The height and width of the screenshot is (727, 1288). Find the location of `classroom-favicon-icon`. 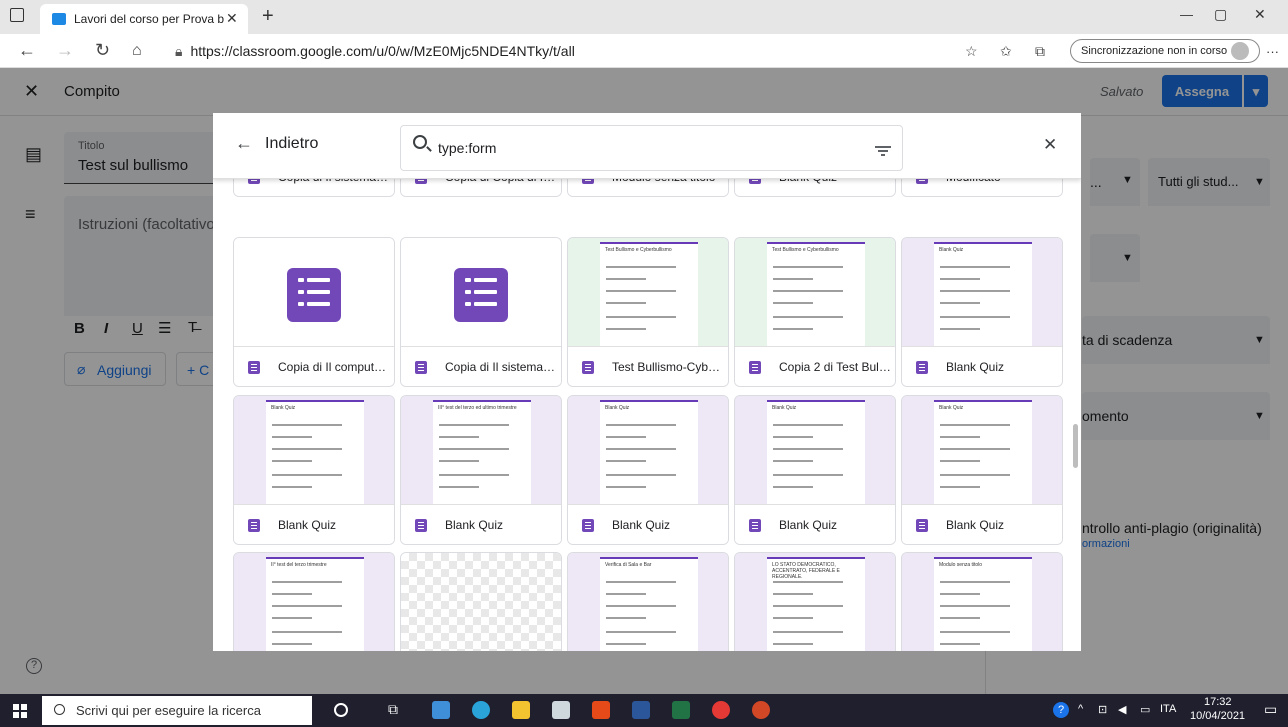

classroom-favicon-icon is located at coordinates (59, 19).